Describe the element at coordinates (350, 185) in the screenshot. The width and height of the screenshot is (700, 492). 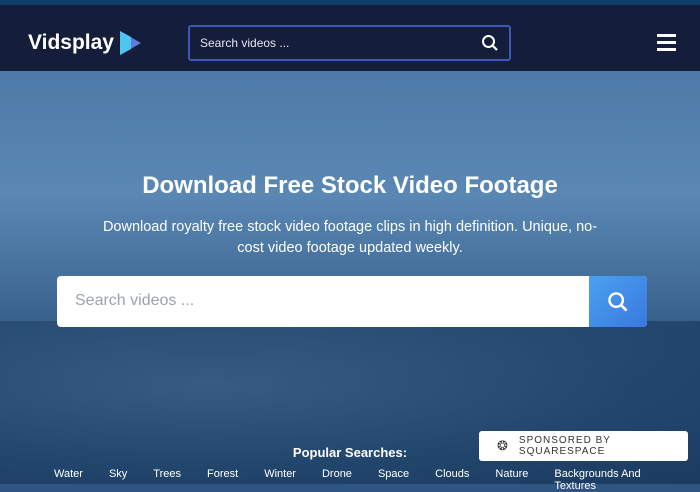
I see `hero-title: Download Free Stock Video Footage` at that location.